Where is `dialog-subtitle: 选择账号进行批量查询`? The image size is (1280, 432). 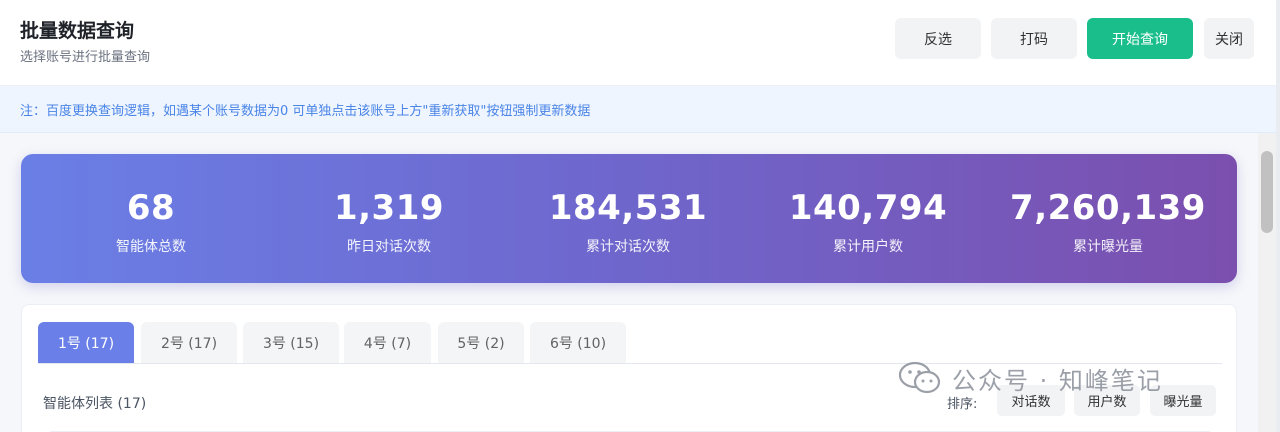
dialog-subtitle: 选择账号进行批量查询 is located at coordinates (85, 57).